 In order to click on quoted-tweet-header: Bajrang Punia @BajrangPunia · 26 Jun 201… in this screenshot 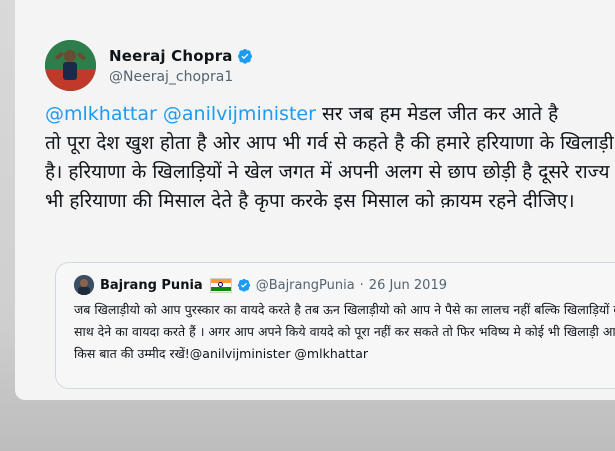, I will do `click(260, 285)`.